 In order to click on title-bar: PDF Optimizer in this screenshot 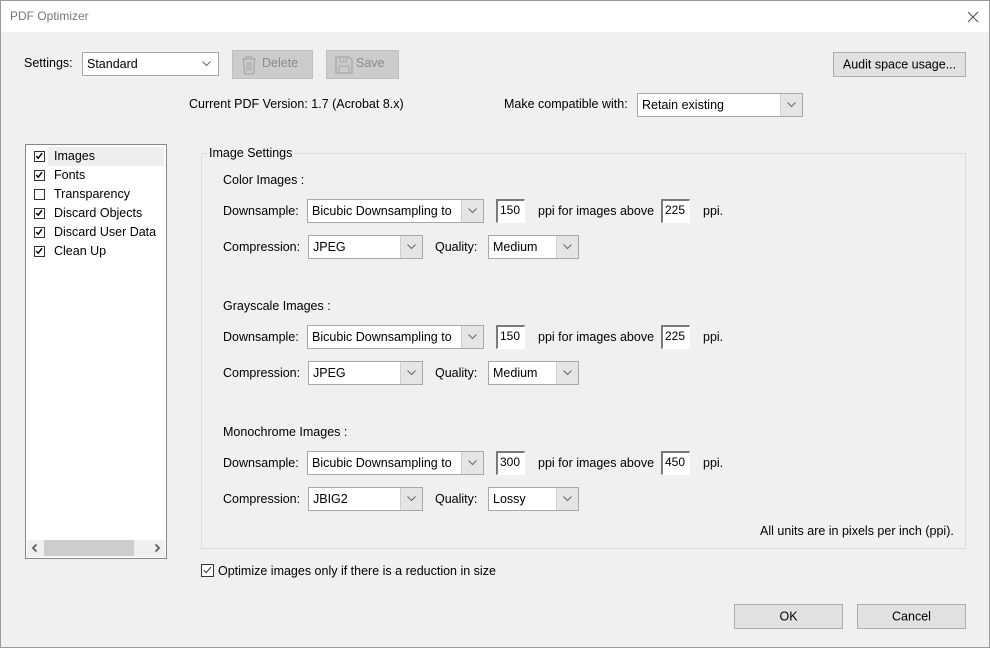, I will do `click(495, 16)`.